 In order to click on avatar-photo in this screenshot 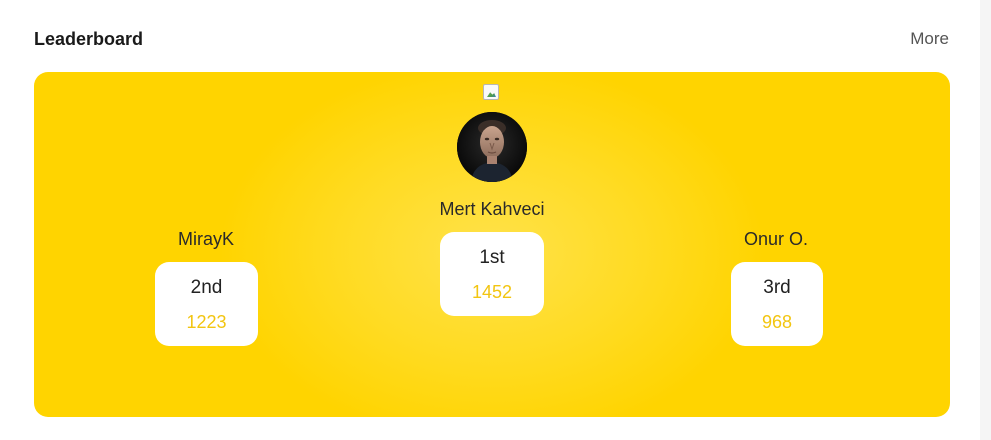, I will do `click(492, 147)`.